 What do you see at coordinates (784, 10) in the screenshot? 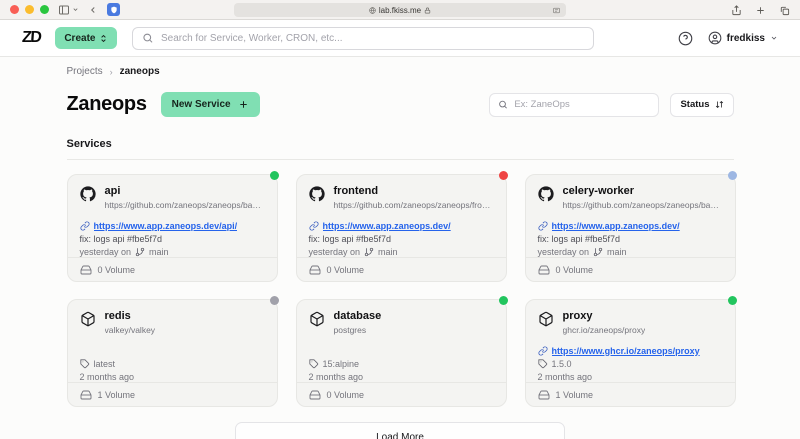
I see `tab-overview-icon` at bounding box center [784, 10].